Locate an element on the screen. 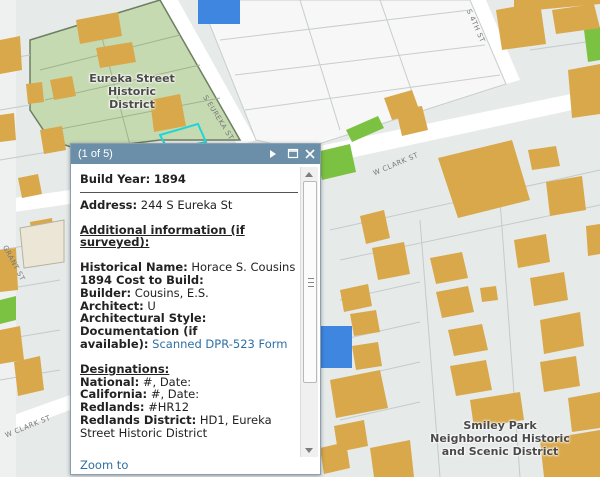 The width and height of the screenshot is (600, 477). documentation-label-line2: available): is located at coordinates (114, 343).